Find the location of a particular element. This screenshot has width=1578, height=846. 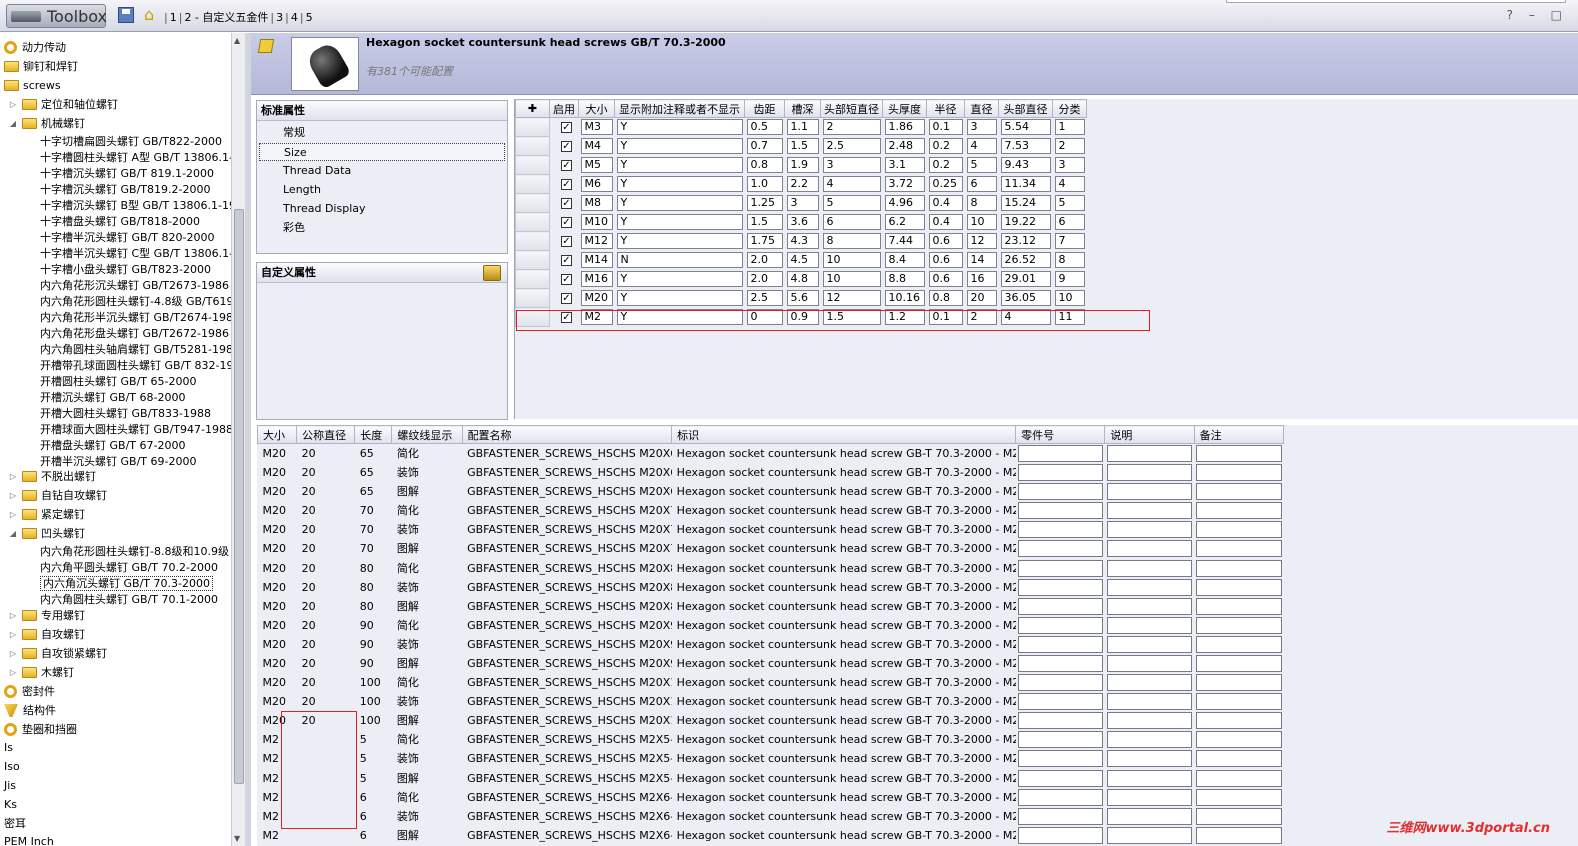

value-field: 6.2 is located at coordinates (904, 222).